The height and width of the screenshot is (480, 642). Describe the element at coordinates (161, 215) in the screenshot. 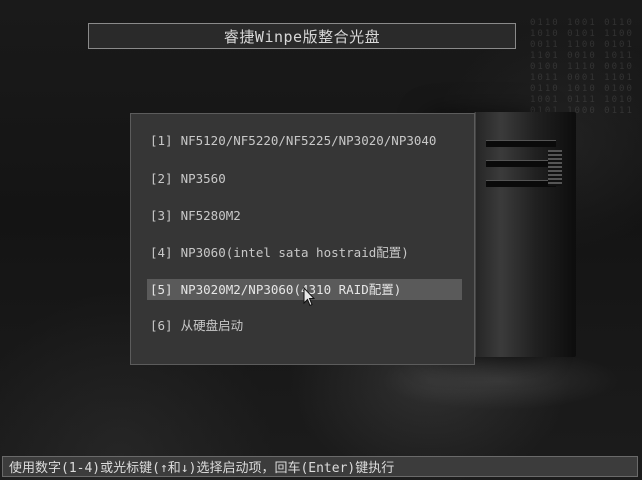

I see `menu-item-number: [3]` at that location.